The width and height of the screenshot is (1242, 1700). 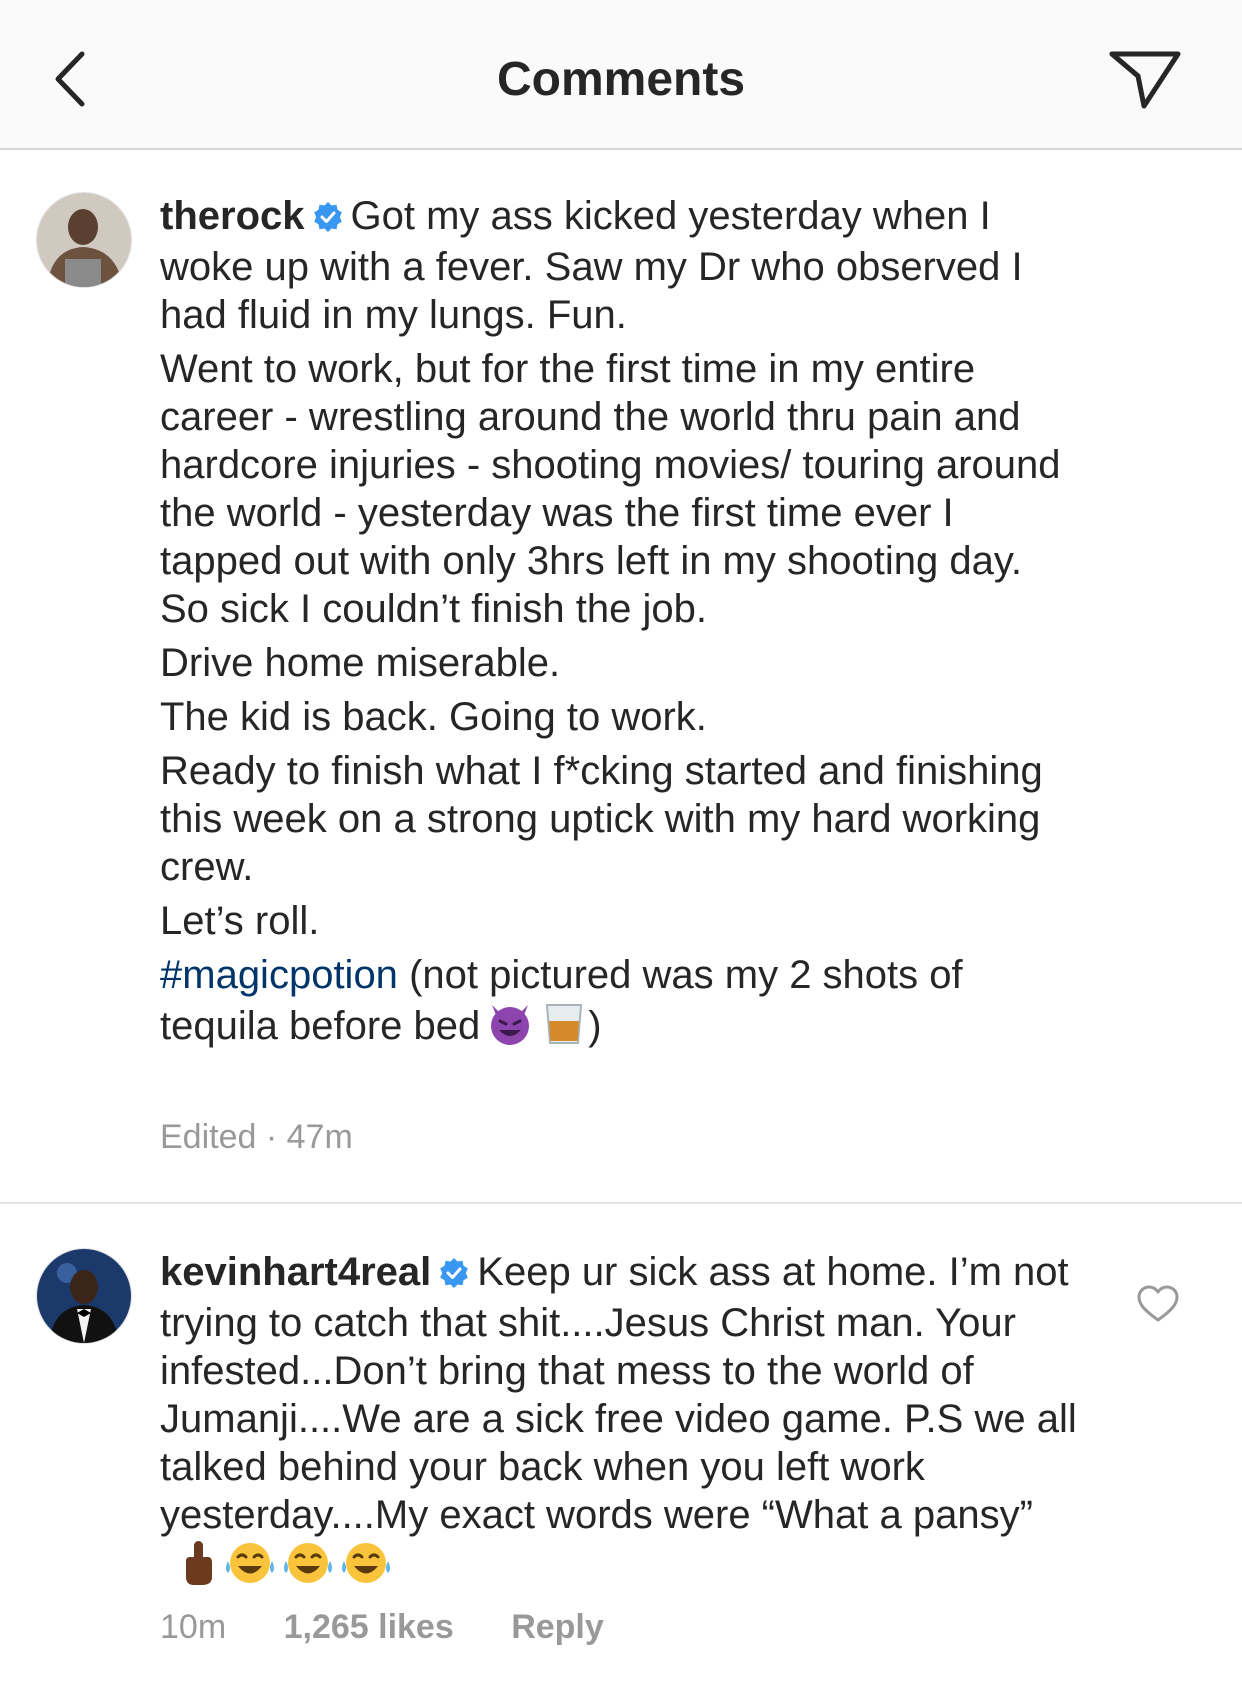 I want to click on smiling-devil-icon, so click(x=510, y=1028).